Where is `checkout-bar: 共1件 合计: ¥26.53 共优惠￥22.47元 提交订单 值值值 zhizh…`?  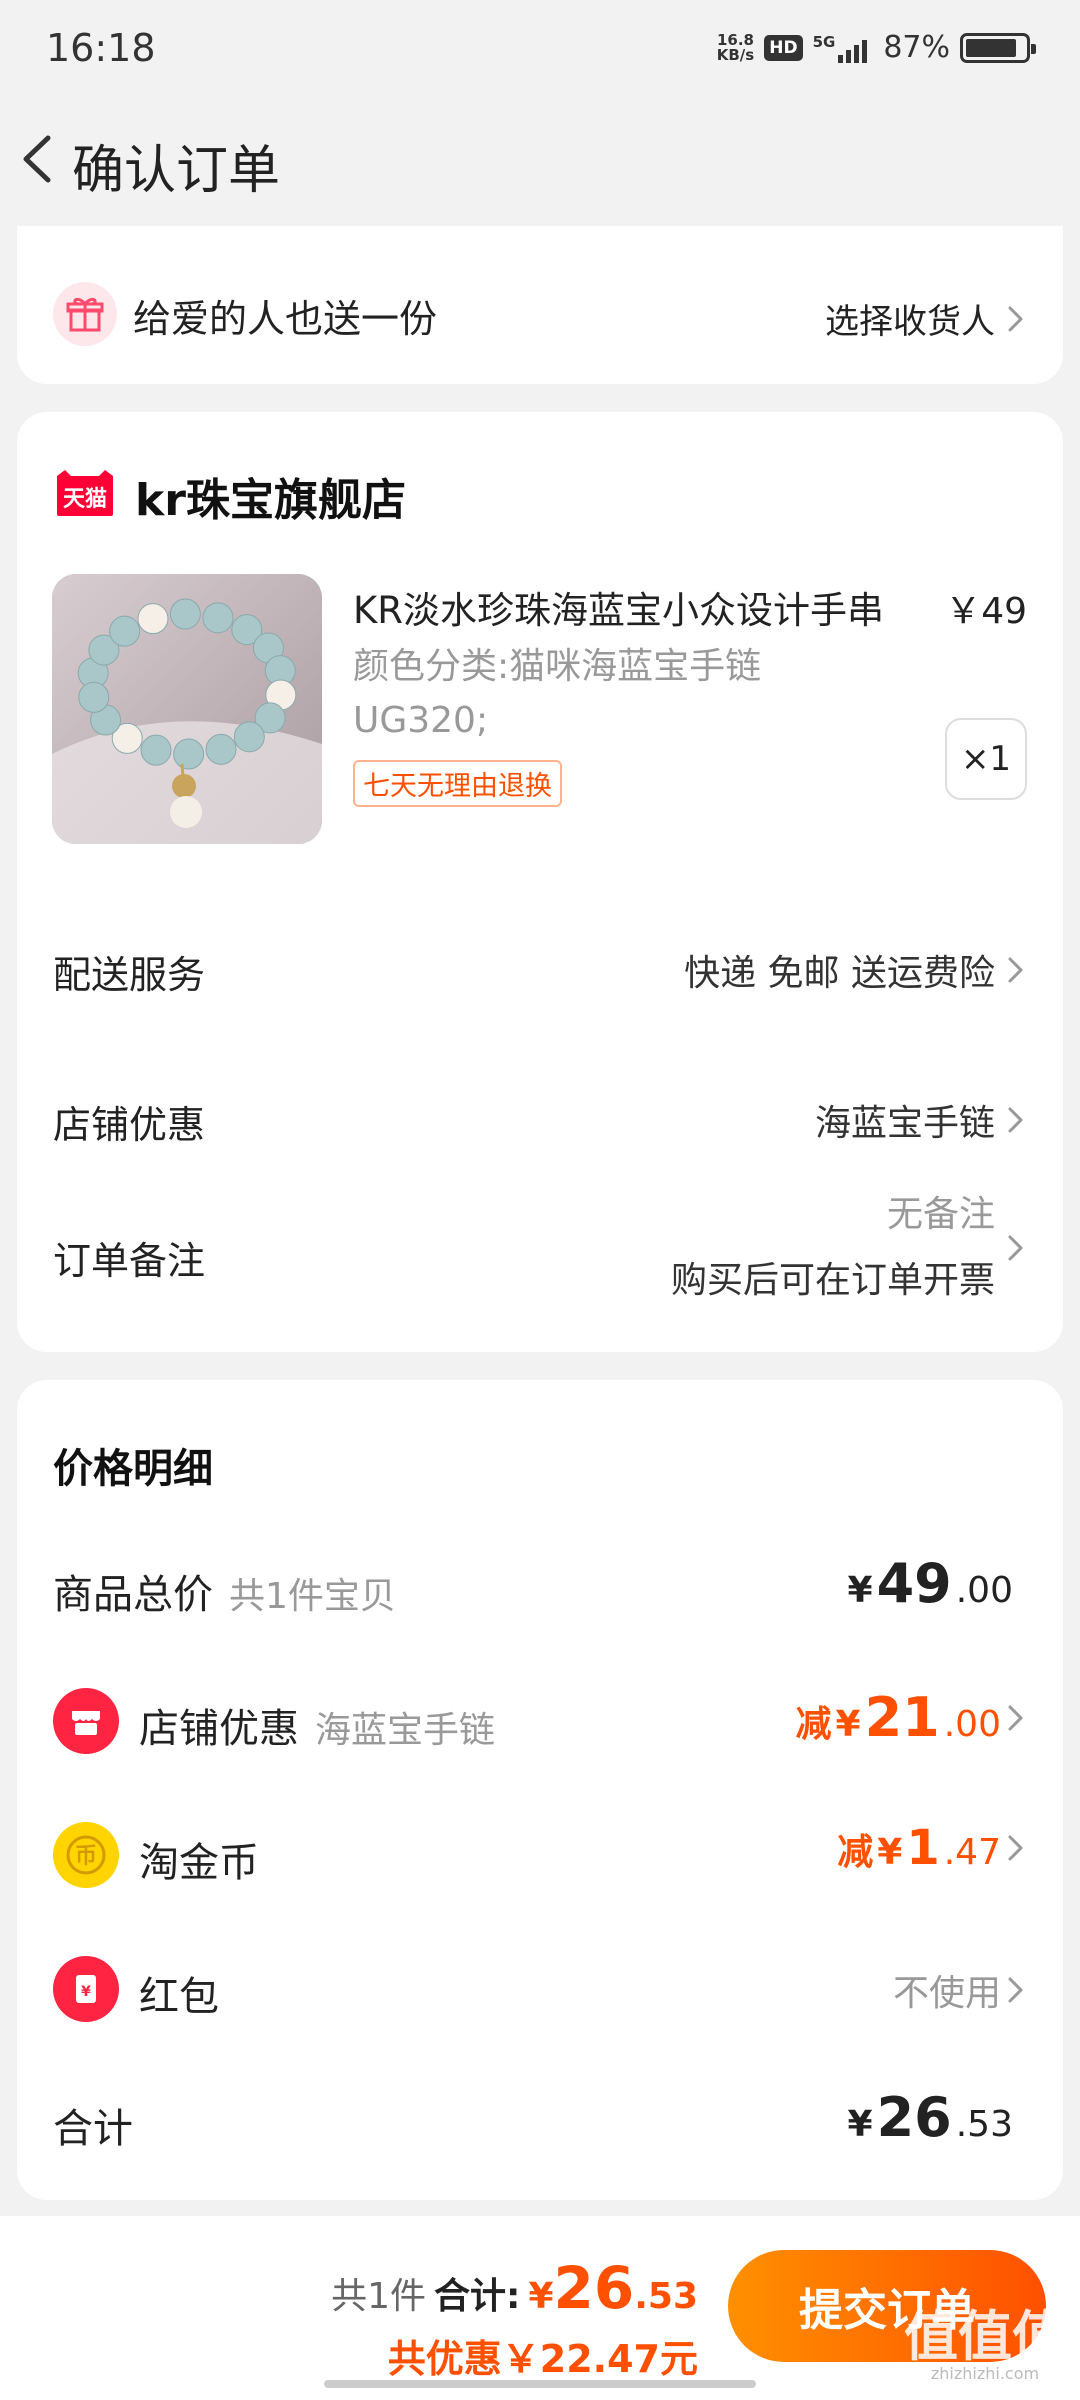
checkout-bar: 共1件 合计: ¥26.53 共优惠￥22.47元 提交订单 值值值 zhizh… is located at coordinates (540, 2308).